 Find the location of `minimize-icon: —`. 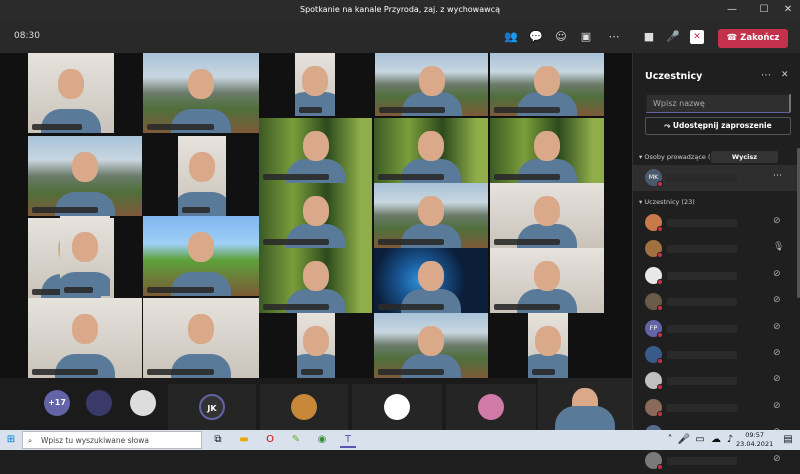

minimize-icon: — is located at coordinates (732, 10).